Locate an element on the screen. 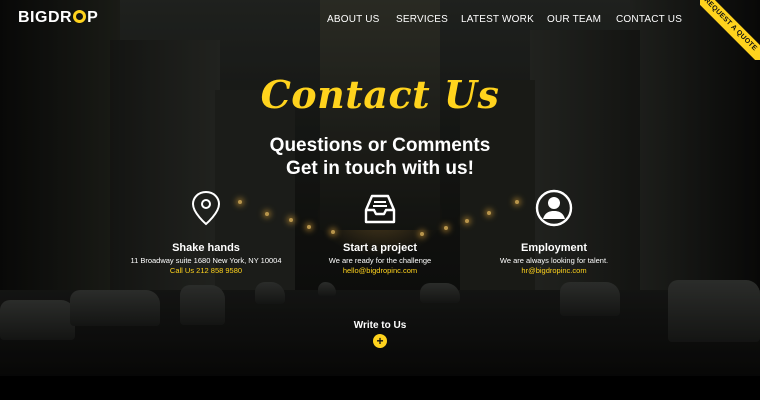 This screenshot has width=760, height=400. site-logo: BIGDR P is located at coordinates (58, 18).